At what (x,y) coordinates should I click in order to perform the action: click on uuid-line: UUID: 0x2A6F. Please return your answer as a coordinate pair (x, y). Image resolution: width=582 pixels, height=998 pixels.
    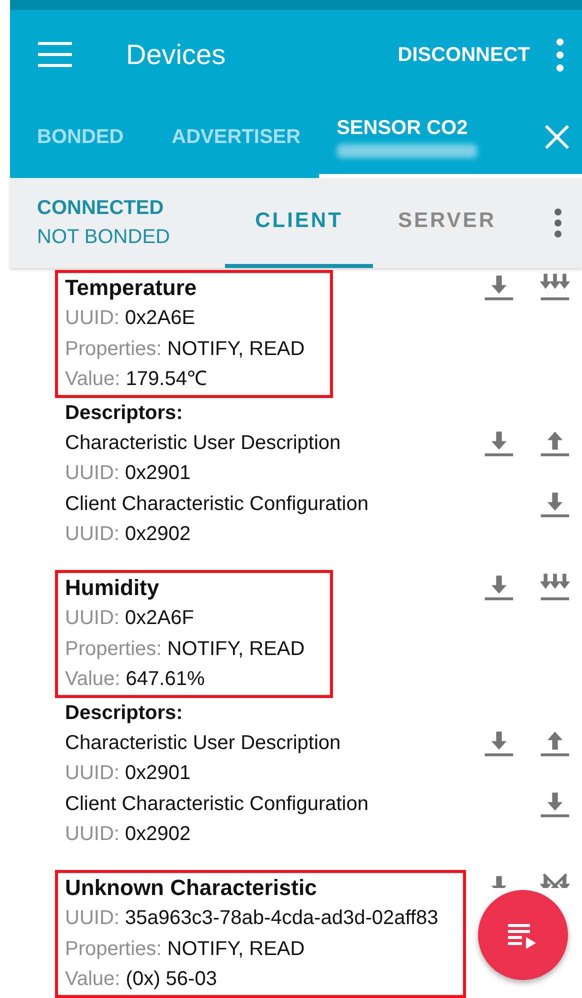
    Looking at the image, I should click on (130, 618).